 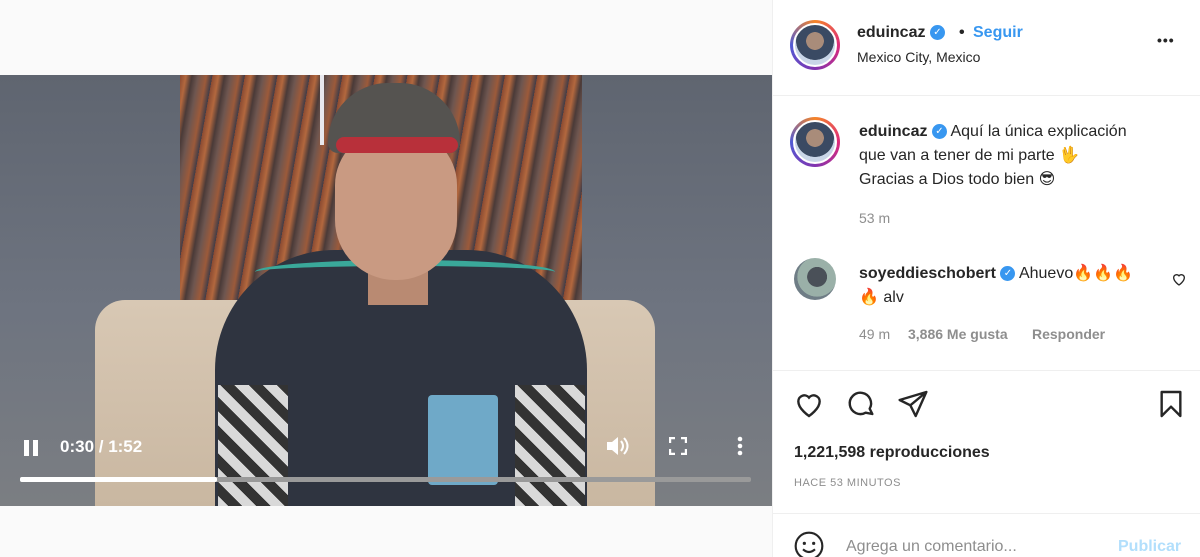 I want to click on caption-line-3: Gracias a Dios todo bien 😎, so click(x=957, y=179).